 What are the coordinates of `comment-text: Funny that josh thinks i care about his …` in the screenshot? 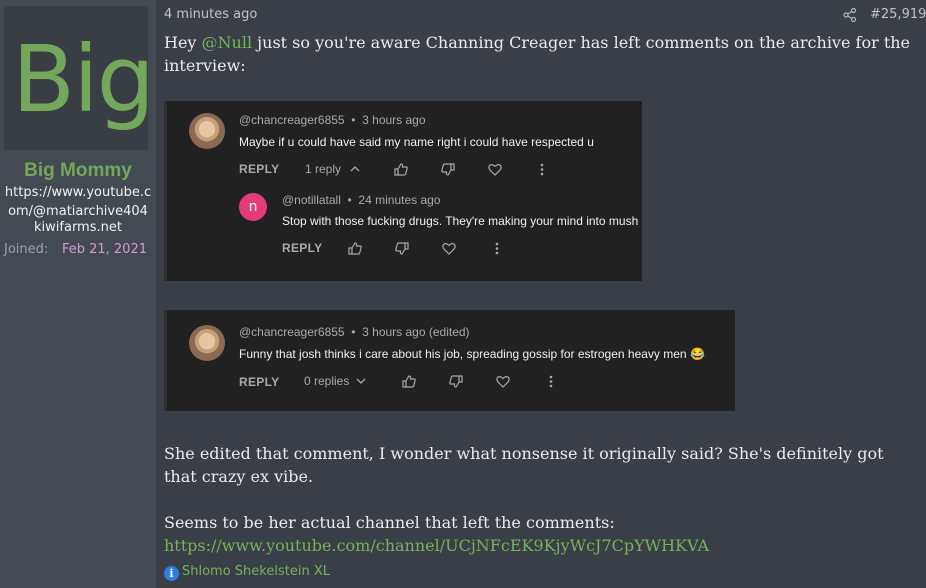 It's located at (463, 354).